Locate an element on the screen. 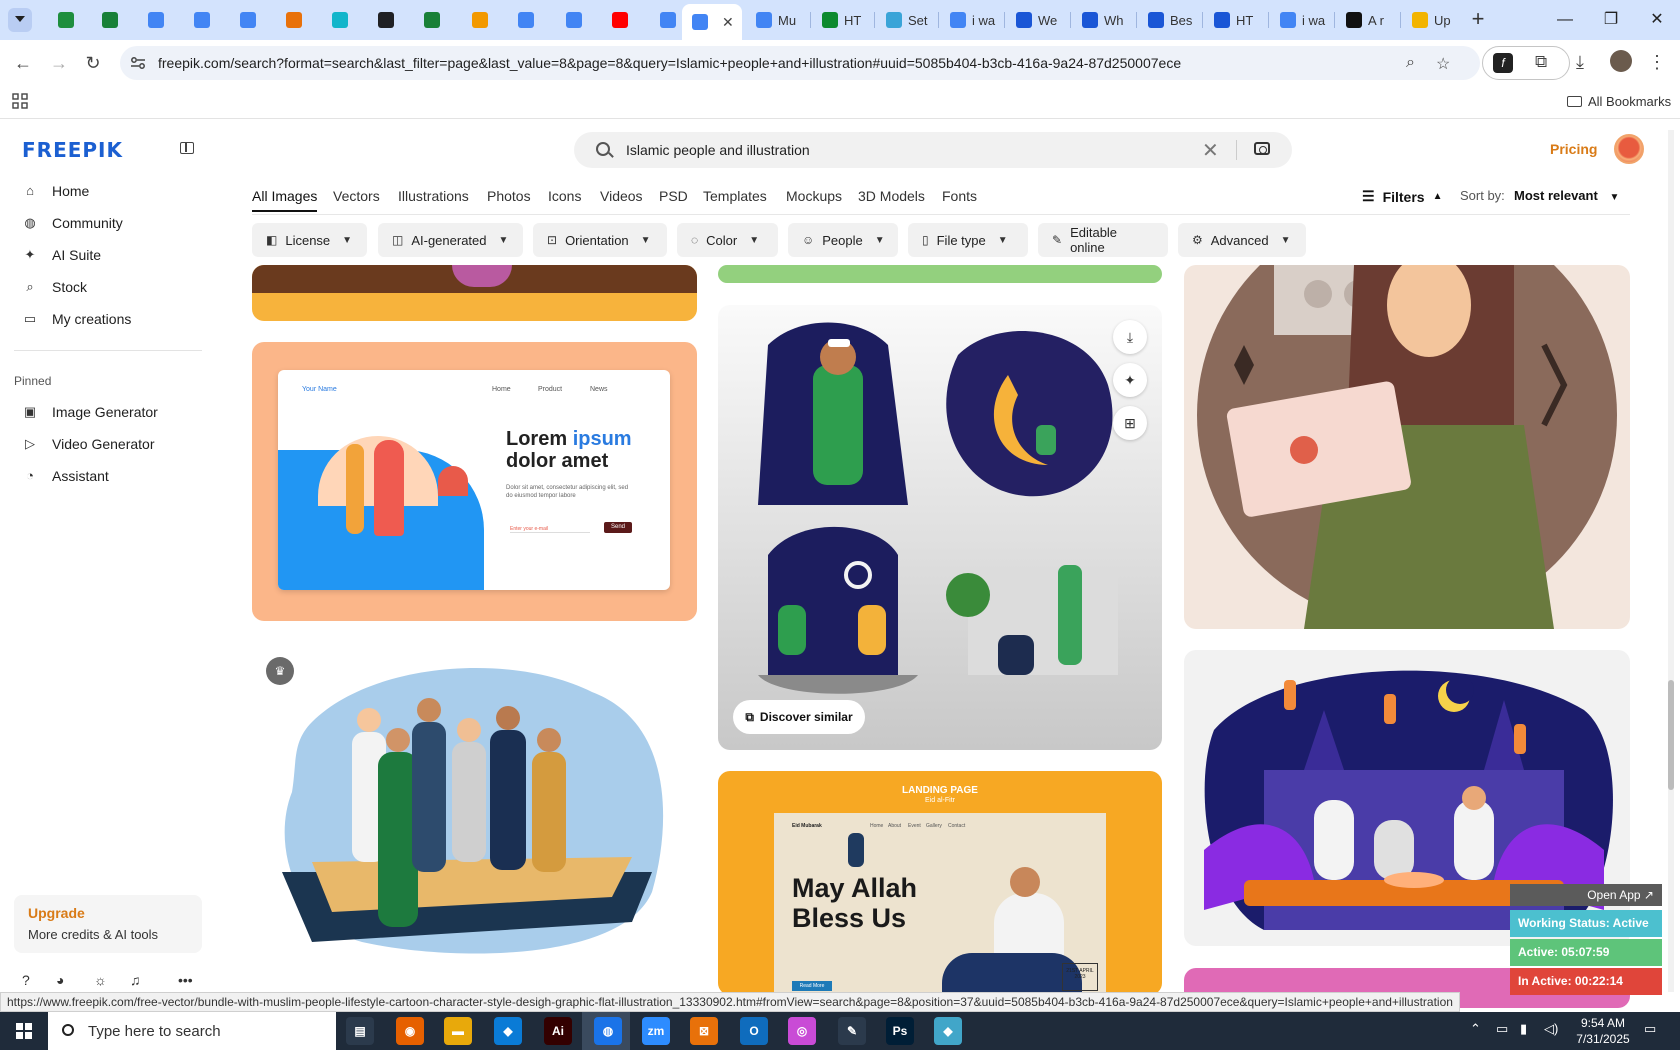  volume-icon: ◁) is located at coordinates (1551, 1029).